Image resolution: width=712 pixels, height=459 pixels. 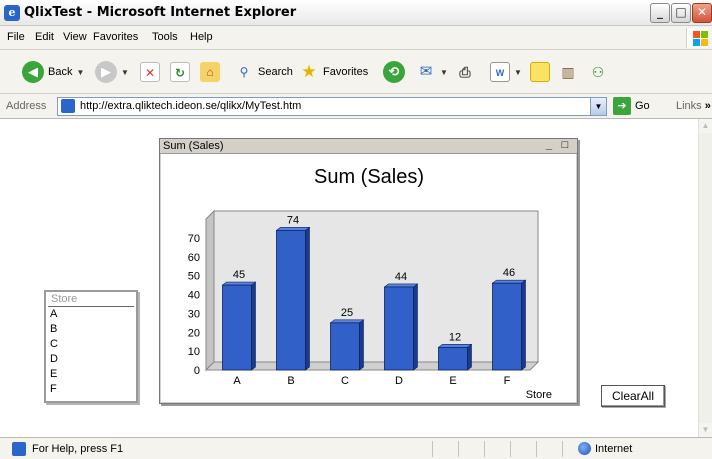 I want to click on refresh-icon: ↻, so click(x=180, y=72).